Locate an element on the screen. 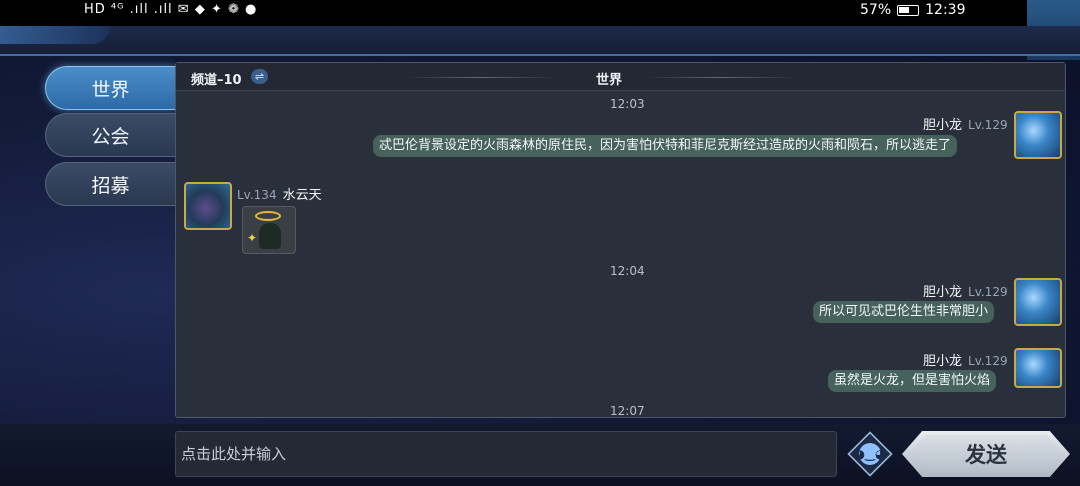  swap-arrows-icon: ⇌ is located at coordinates (259, 76).